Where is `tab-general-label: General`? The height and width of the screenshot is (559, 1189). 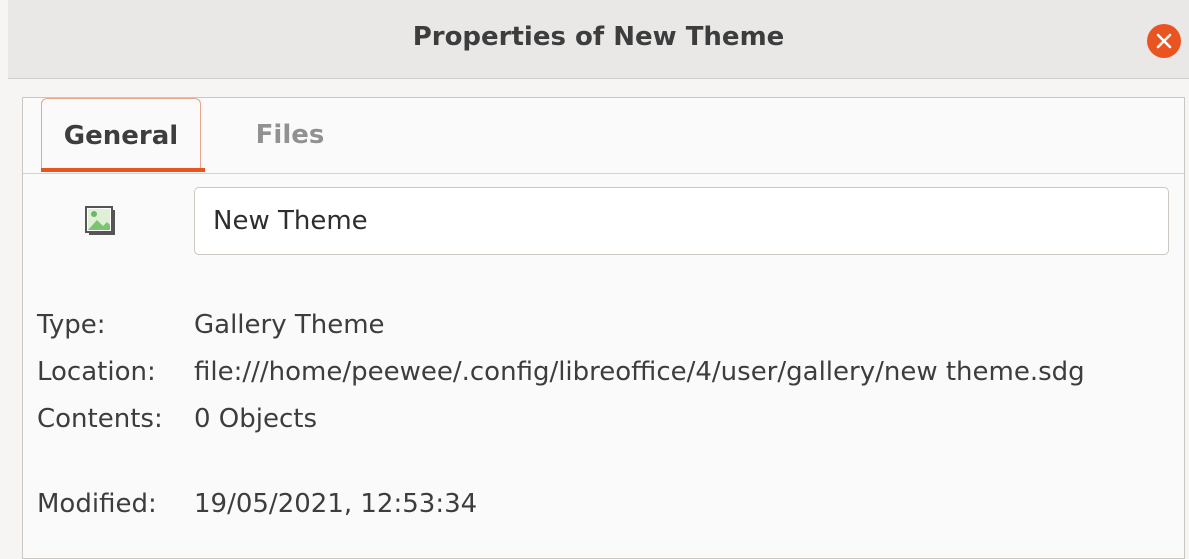 tab-general-label: General is located at coordinates (121, 135).